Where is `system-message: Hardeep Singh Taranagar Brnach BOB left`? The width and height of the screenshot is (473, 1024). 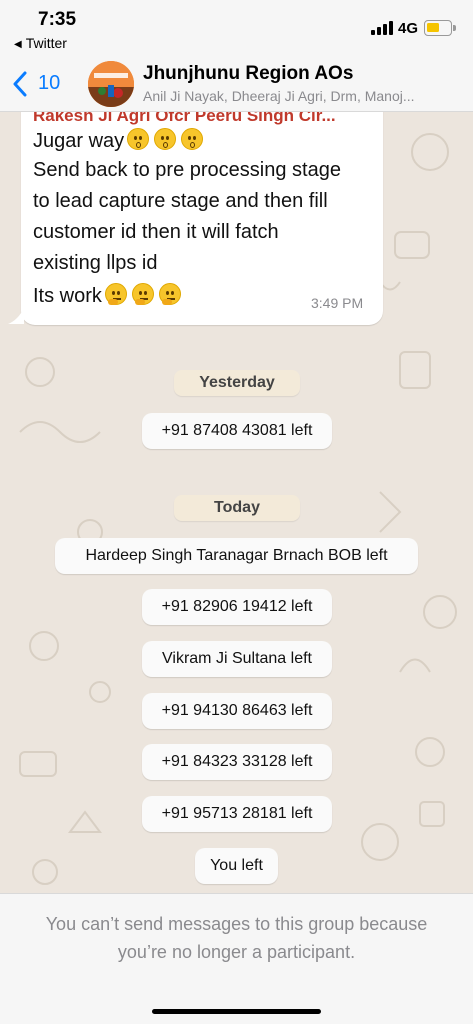 system-message: Hardeep Singh Taranagar Brnach BOB left is located at coordinates (236, 556).